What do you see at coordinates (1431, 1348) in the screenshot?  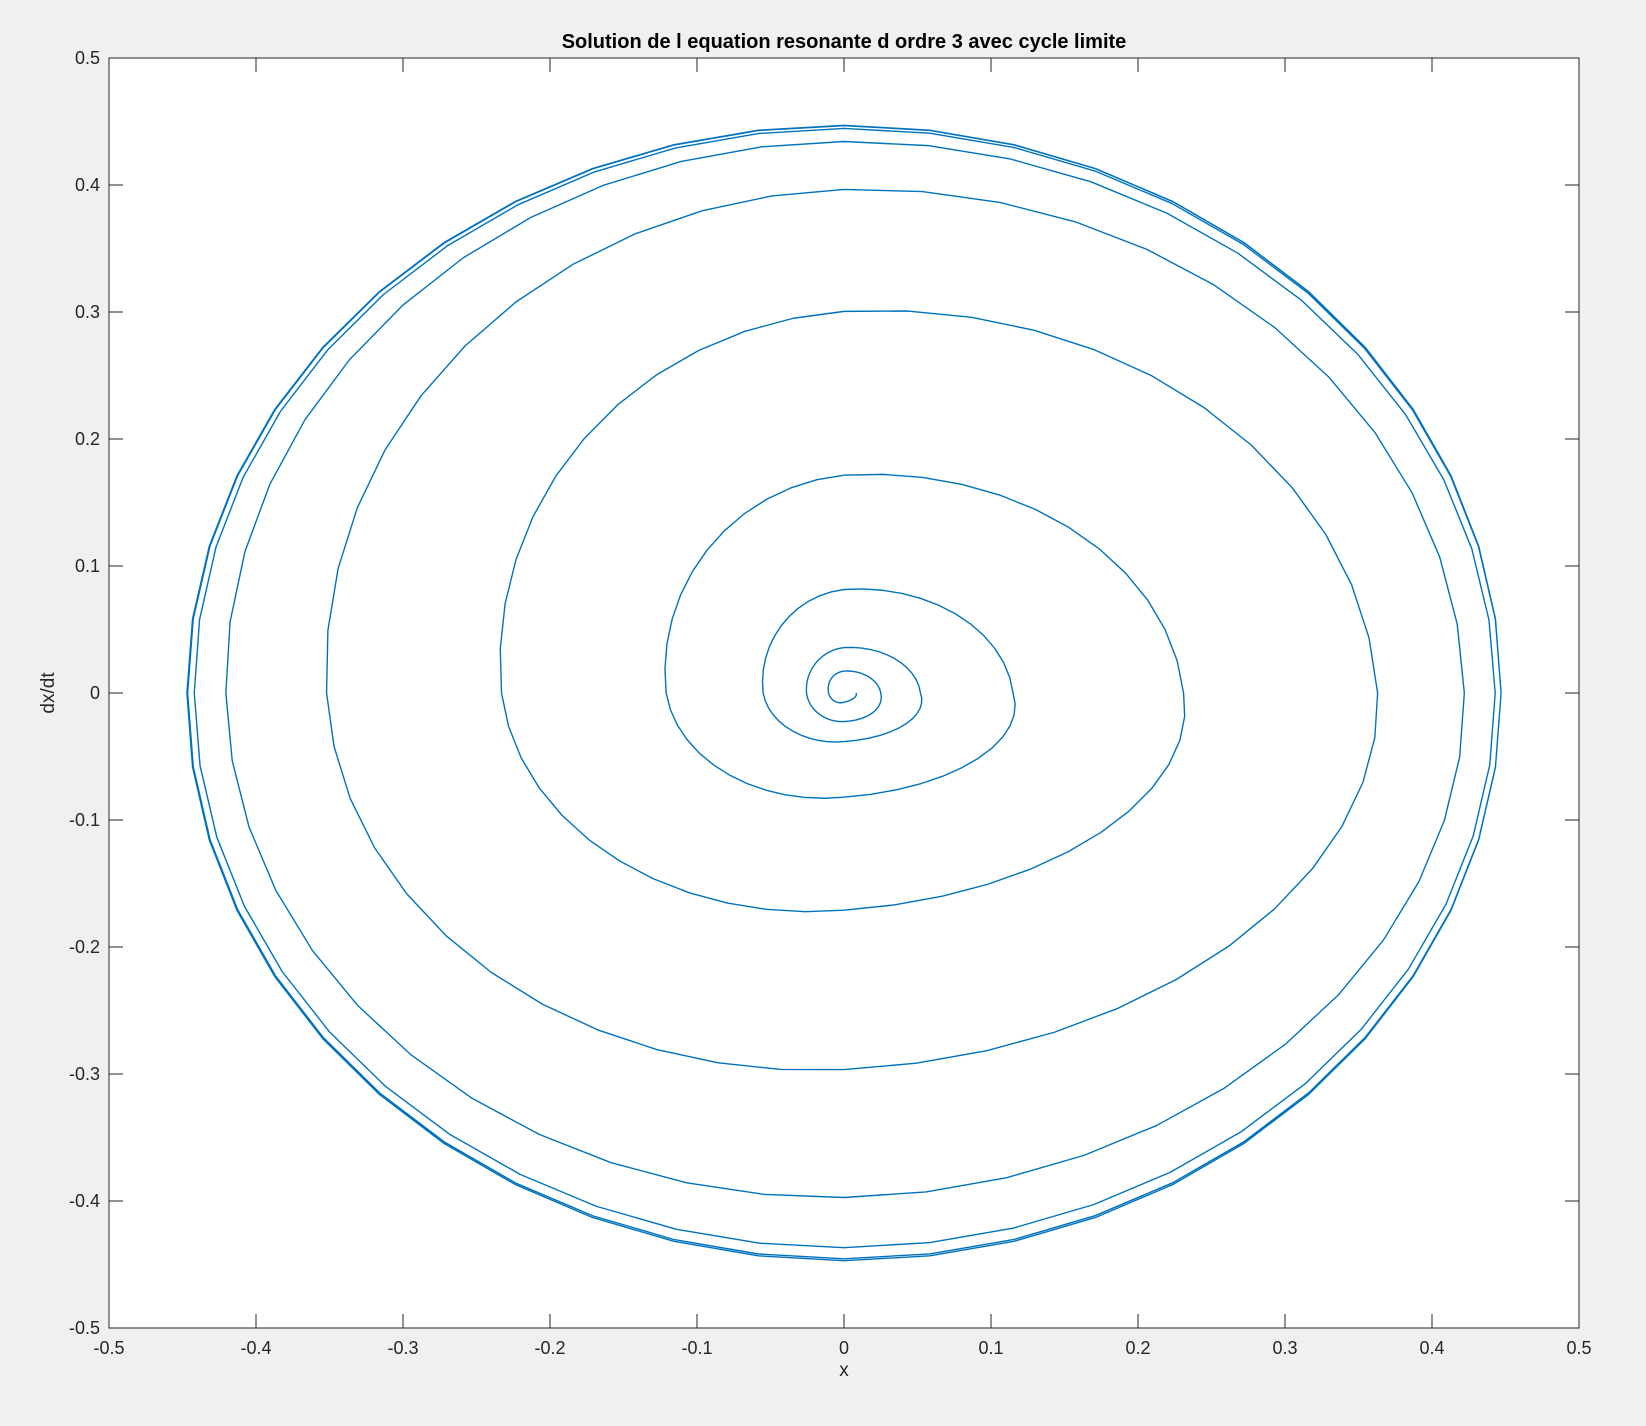 I see `x-tick-label: 0.4` at bounding box center [1431, 1348].